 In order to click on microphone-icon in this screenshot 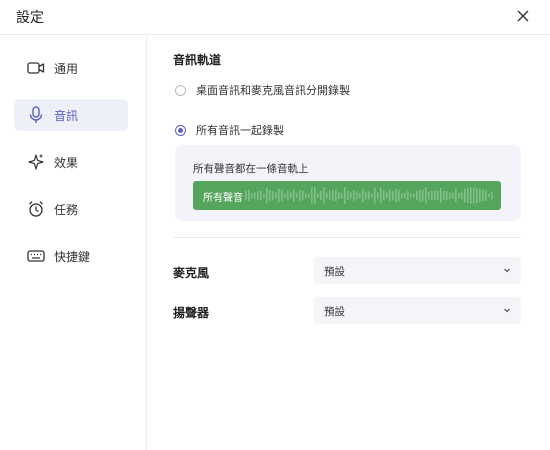, I will do `click(36, 115)`.